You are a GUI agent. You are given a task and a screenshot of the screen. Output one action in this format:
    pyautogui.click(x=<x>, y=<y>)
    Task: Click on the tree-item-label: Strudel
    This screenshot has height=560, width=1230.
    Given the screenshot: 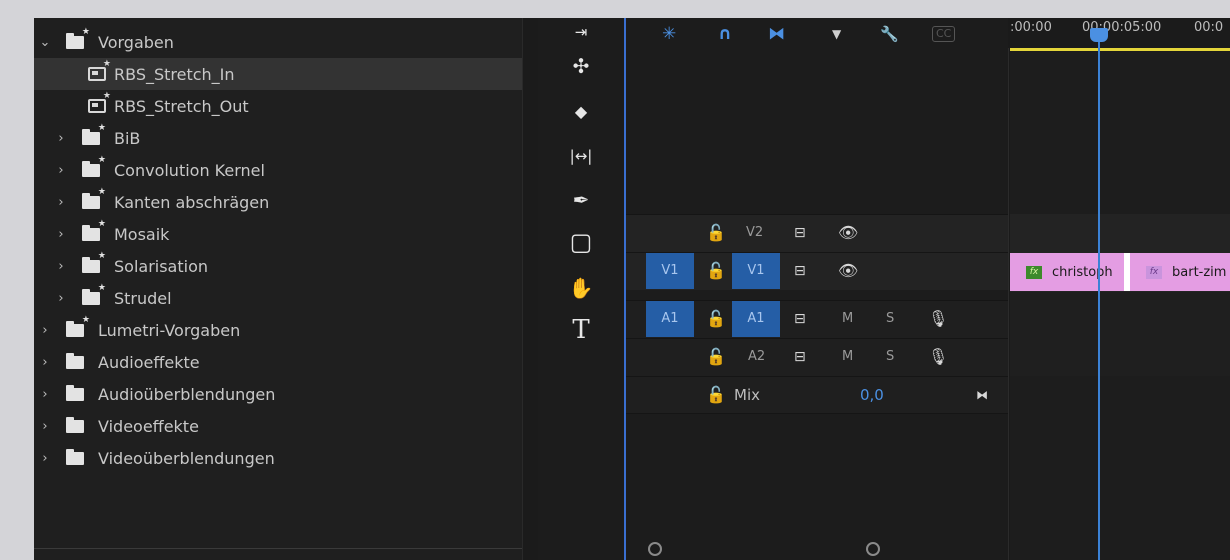 What is the action you would take?
    pyautogui.click(x=143, y=298)
    